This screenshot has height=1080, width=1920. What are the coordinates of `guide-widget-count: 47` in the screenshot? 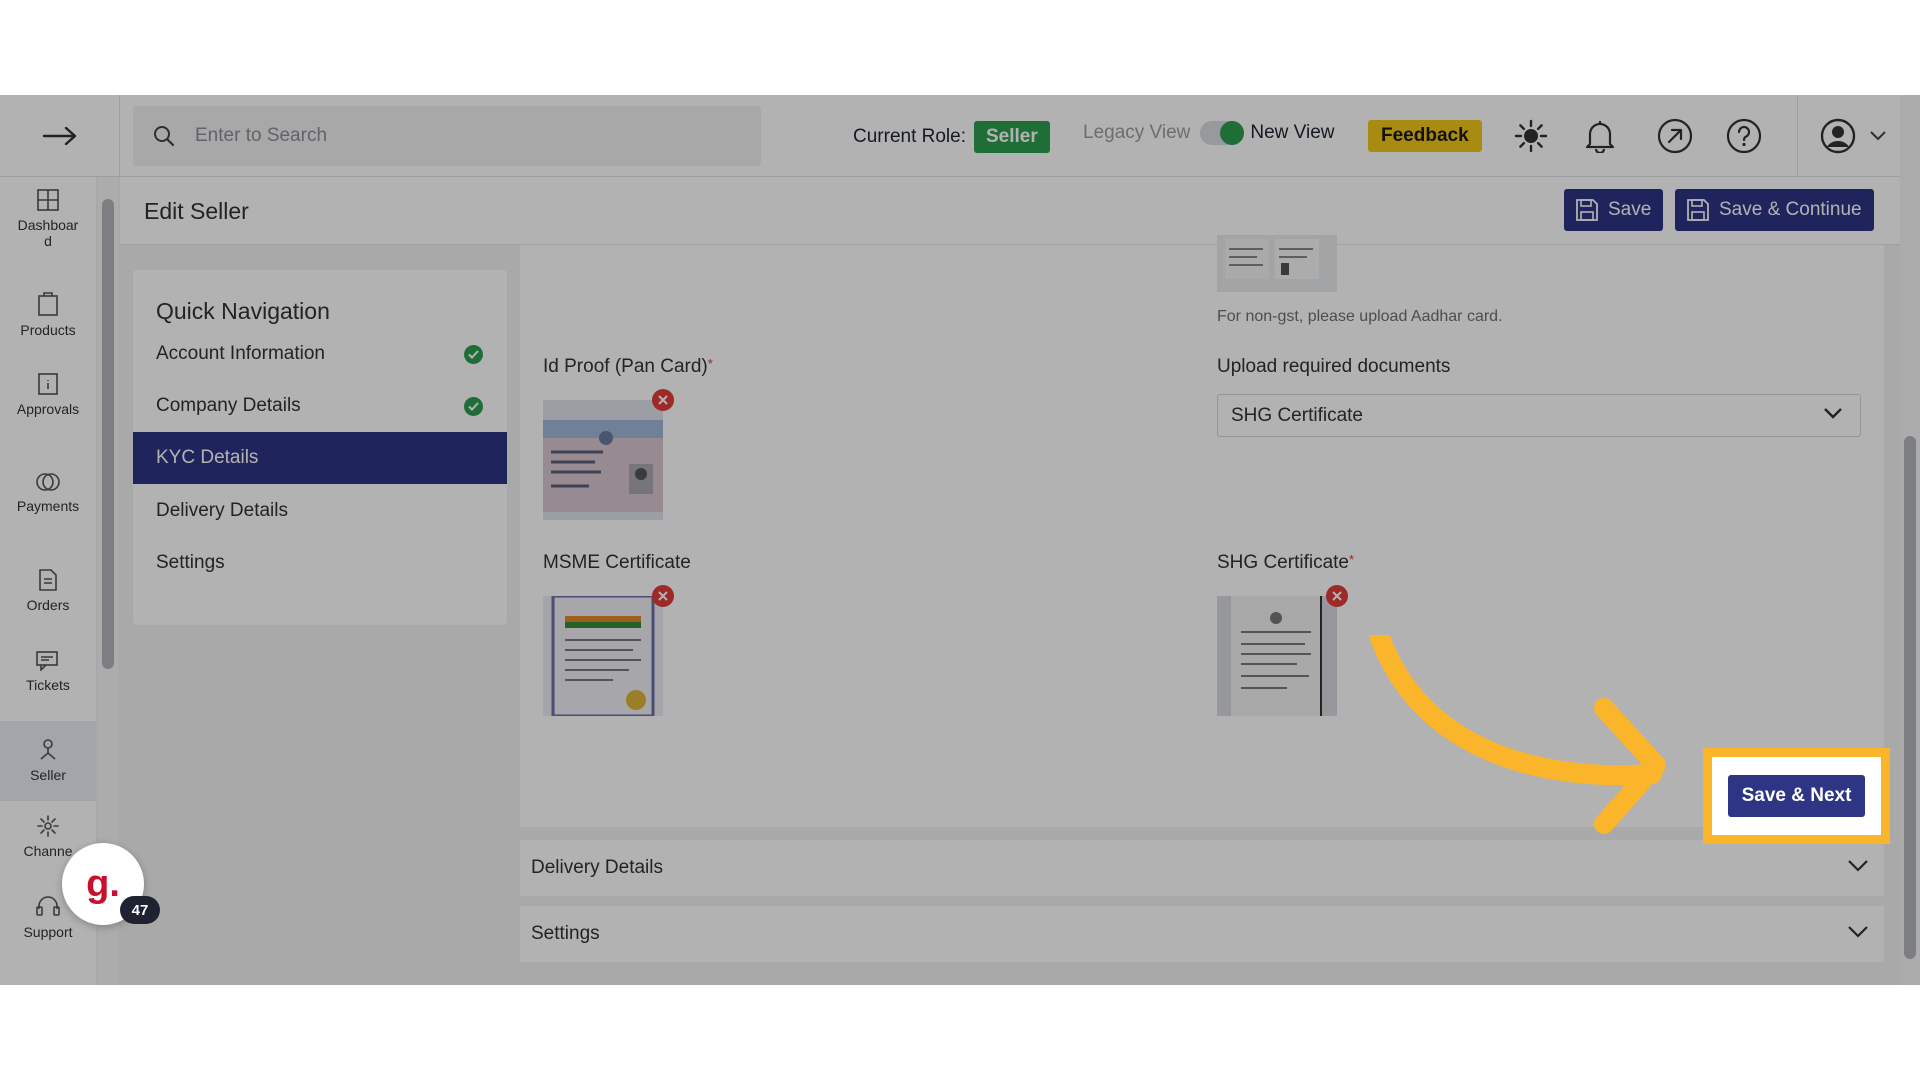 It's located at (140, 910).